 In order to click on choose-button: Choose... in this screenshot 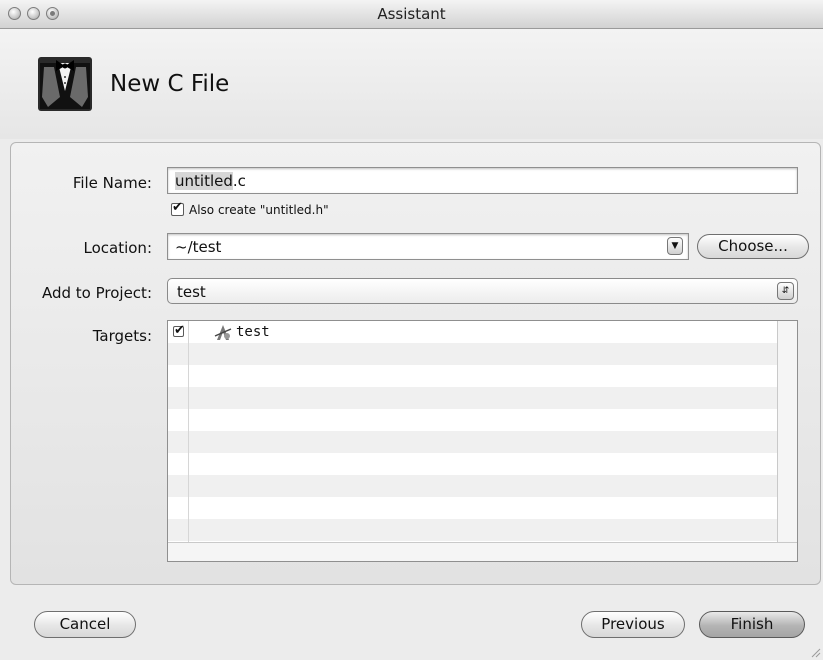, I will do `click(753, 246)`.